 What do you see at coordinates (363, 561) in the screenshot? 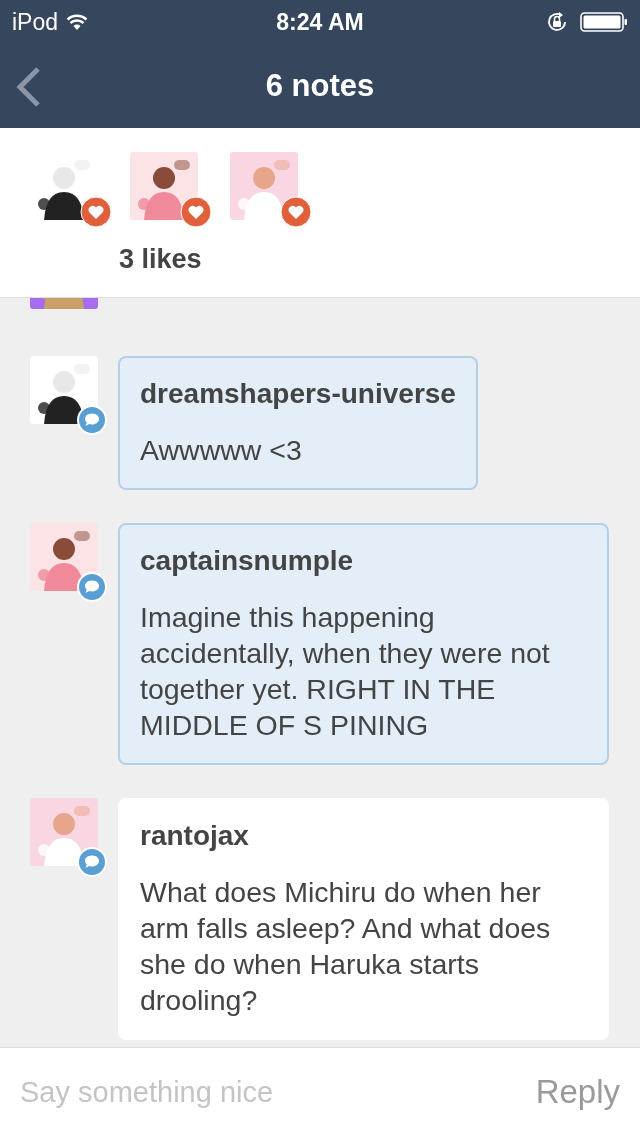
I see `comment-username: captainsnumple` at bounding box center [363, 561].